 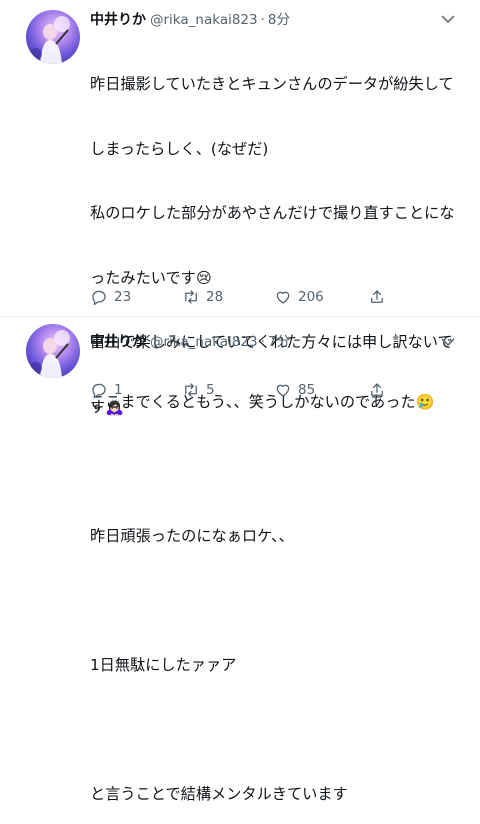 What do you see at coordinates (272, 84) in the screenshot?
I see `text-line: 昨日撮影していたきとキュンさんのデータが紛失して` at bounding box center [272, 84].